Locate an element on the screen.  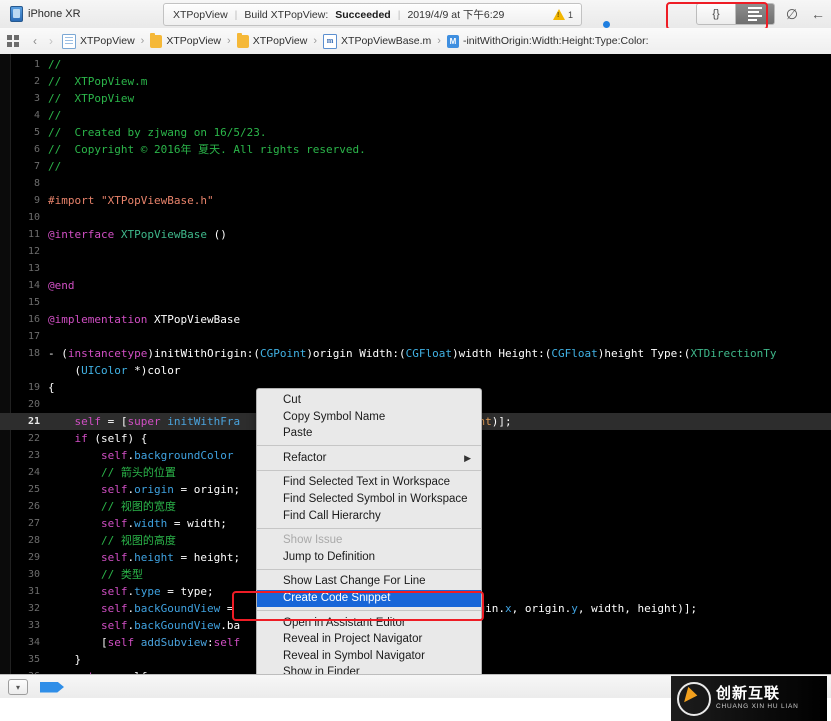
breadcrumb-item-group-1: XTPopView is located at coordinates (185, 40).